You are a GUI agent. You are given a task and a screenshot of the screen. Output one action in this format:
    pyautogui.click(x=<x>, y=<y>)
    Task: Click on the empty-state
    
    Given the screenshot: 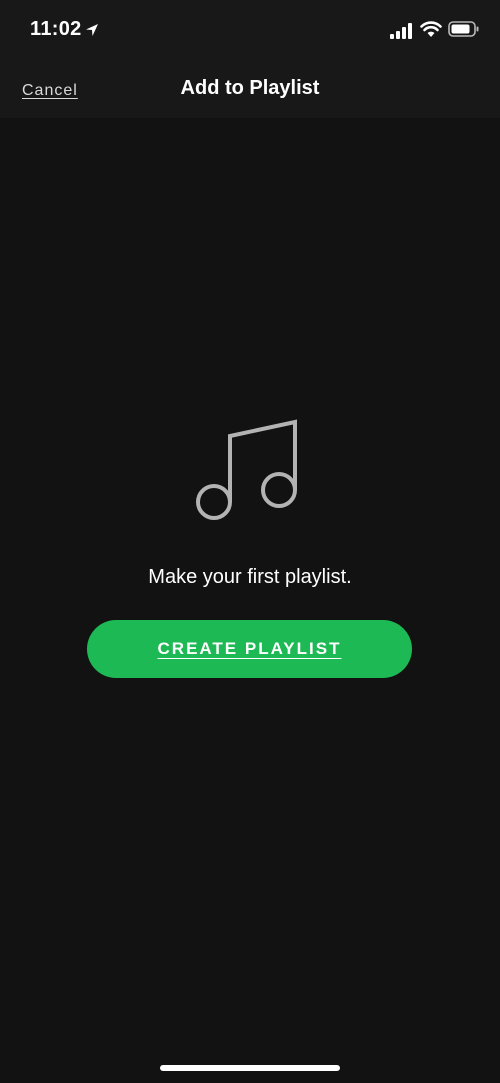 What is the action you would take?
    pyautogui.click(x=250, y=470)
    